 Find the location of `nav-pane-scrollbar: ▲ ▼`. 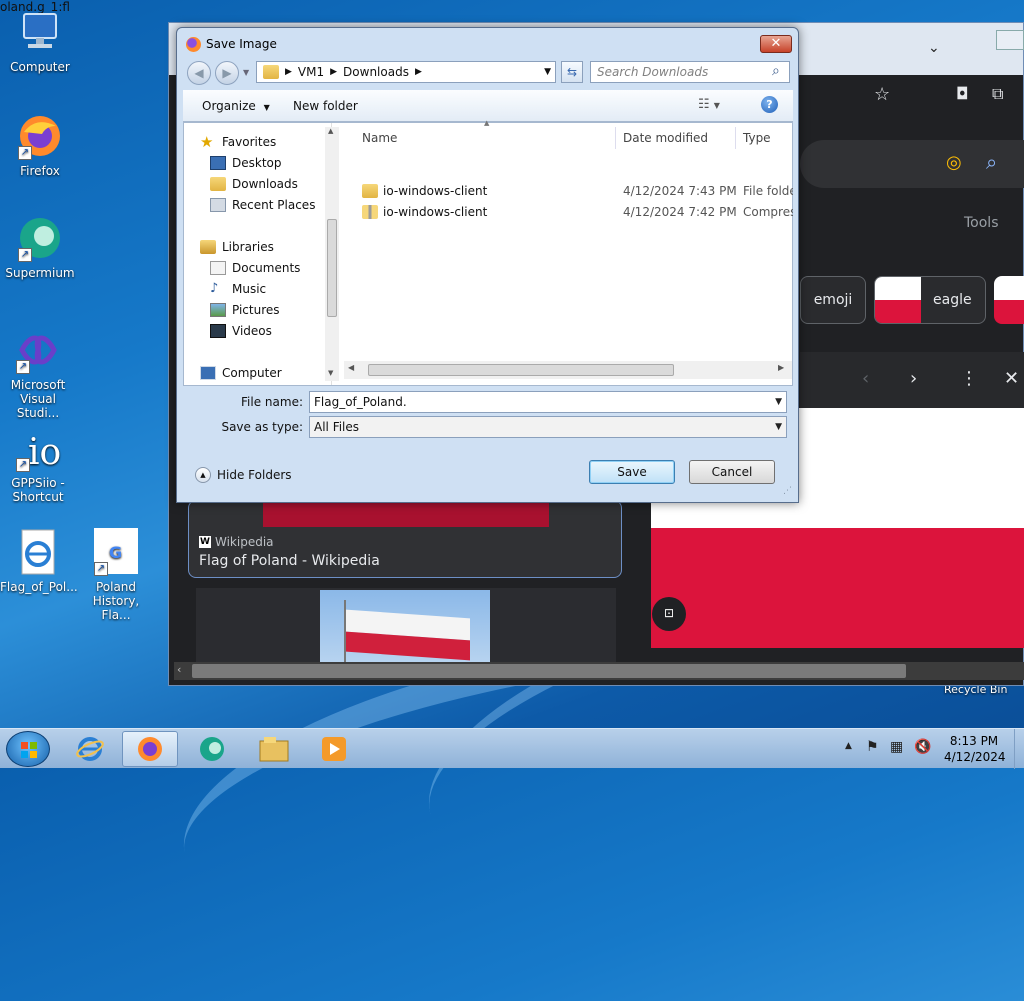

nav-pane-scrollbar: ▲ ▼ is located at coordinates (332, 254).